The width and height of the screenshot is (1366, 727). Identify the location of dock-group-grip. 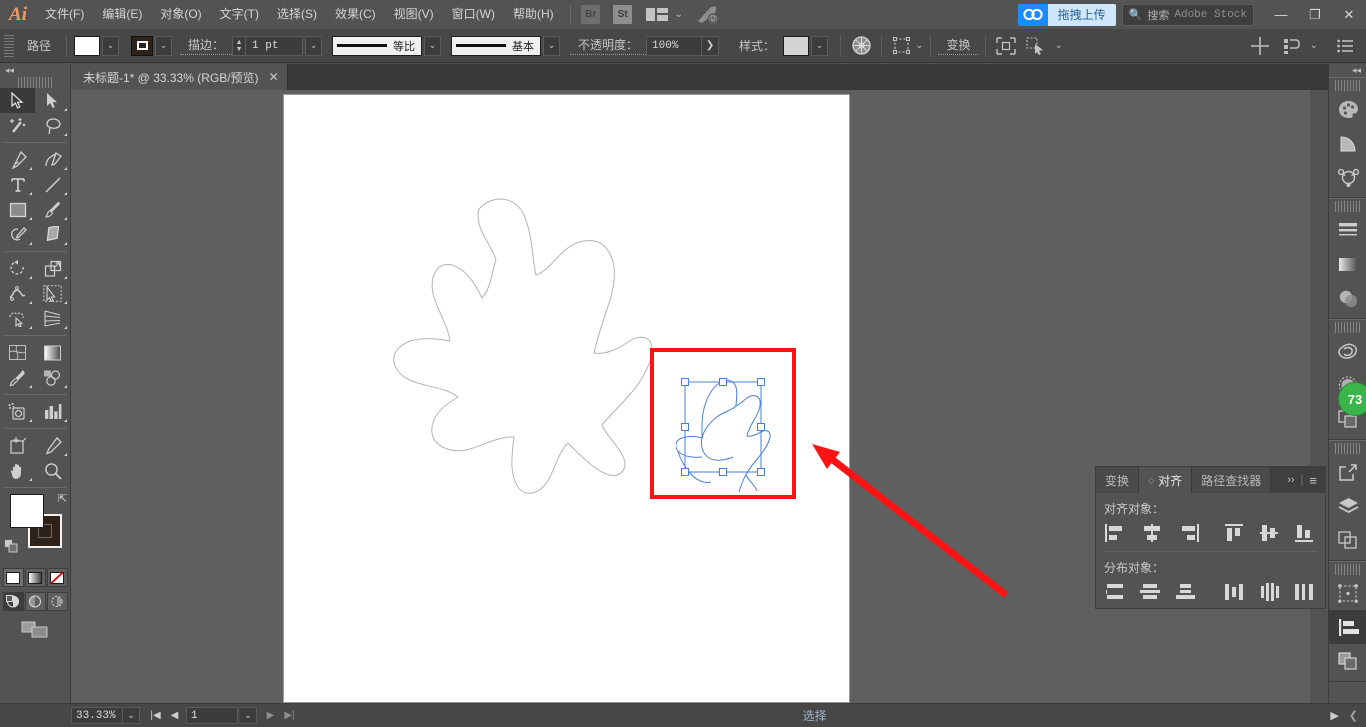
(1347, 85).